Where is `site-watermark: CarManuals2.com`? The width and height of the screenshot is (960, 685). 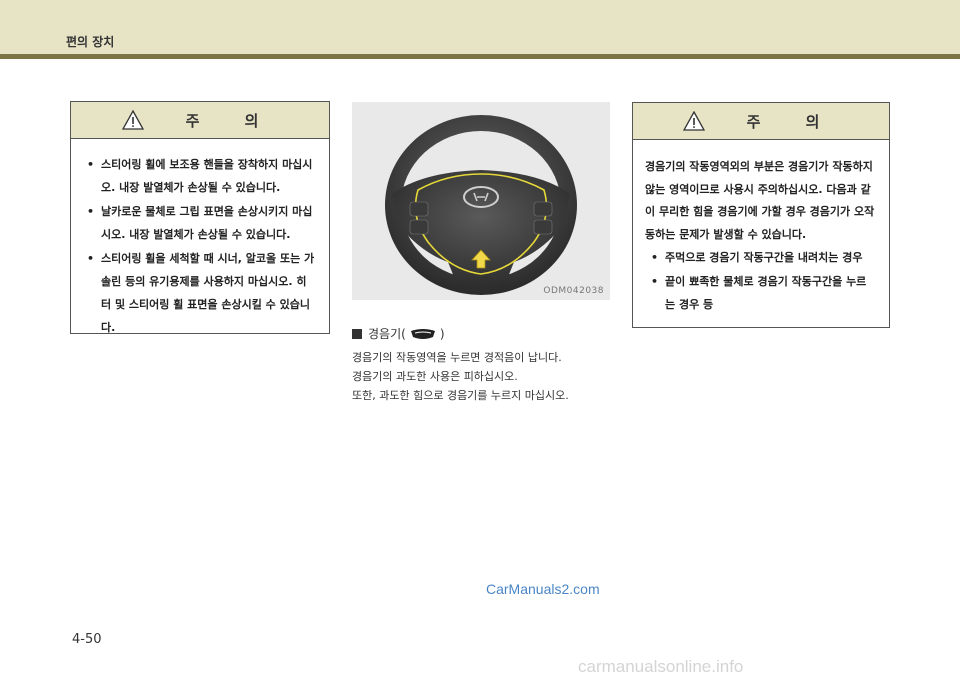 site-watermark: CarManuals2.com is located at coordinates (543, 589).